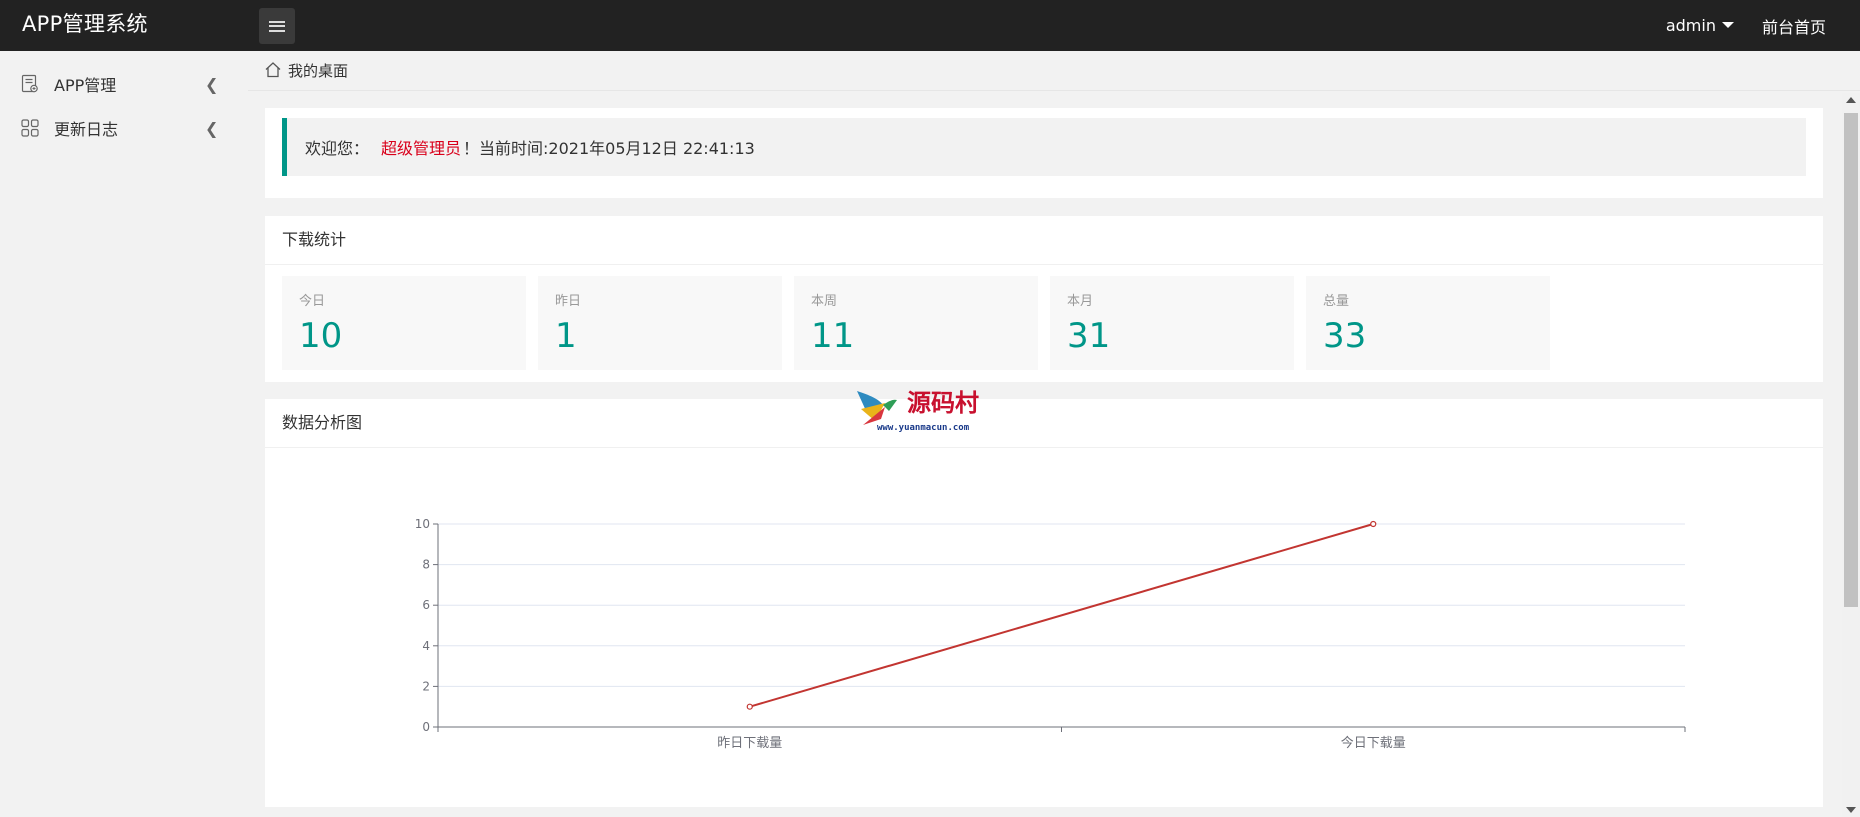 This screenshot has width=1860, height=817. I want to click on stat-value: 1, so click(566, 336).